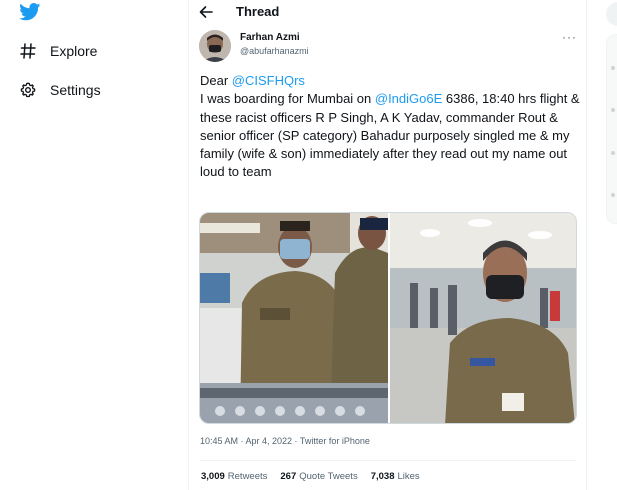 The height and width of the screenshot is (490, 617). Describe the element at coordinates (270, 37) in the screenshot. I see `author-name: Farhan Azmi` at that location.